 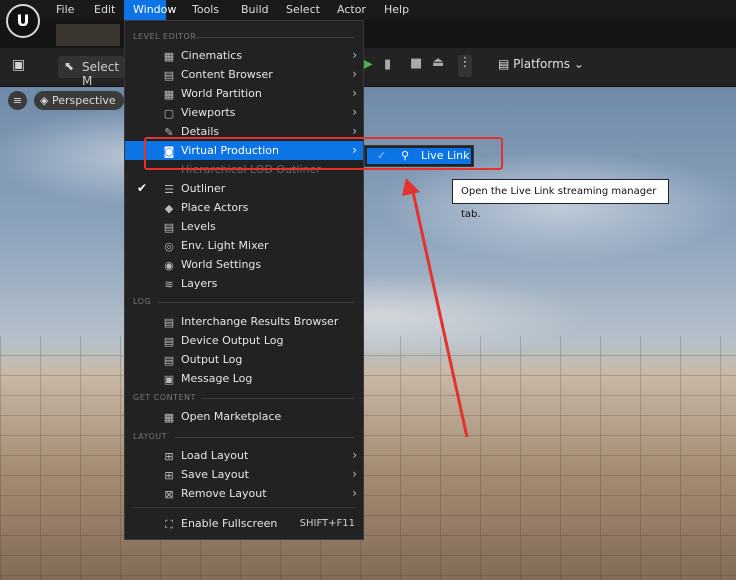 I want to click on globe-icon: ◉, so click(x=169, y=265).